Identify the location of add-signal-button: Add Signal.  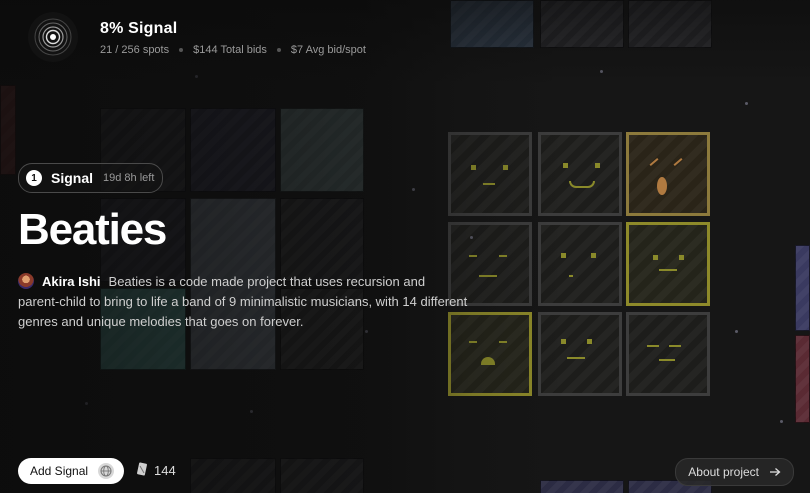
(71, 471).